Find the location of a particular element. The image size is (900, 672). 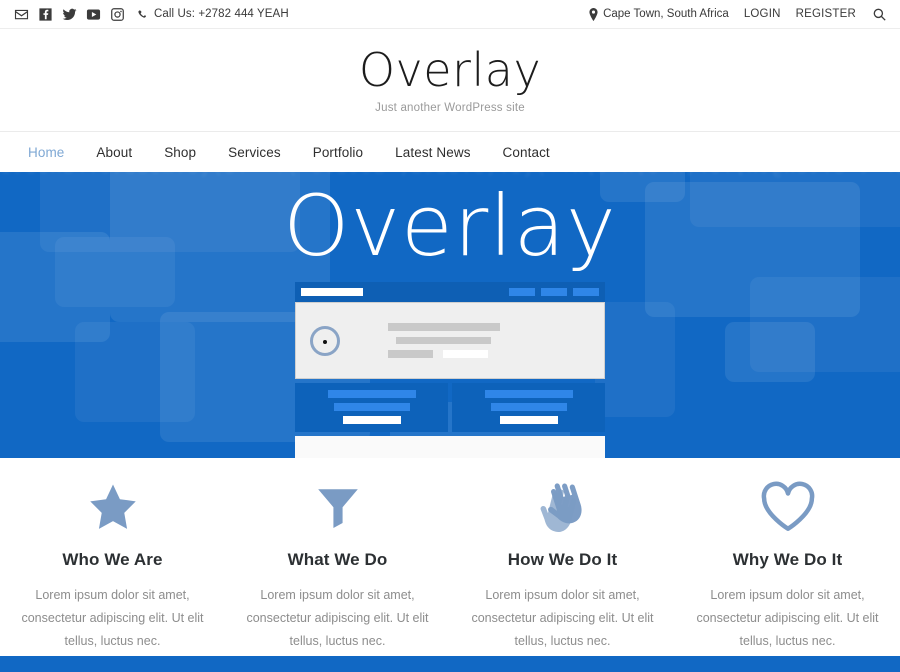

register-link: REGISTER is located at coordinates (826, 14).